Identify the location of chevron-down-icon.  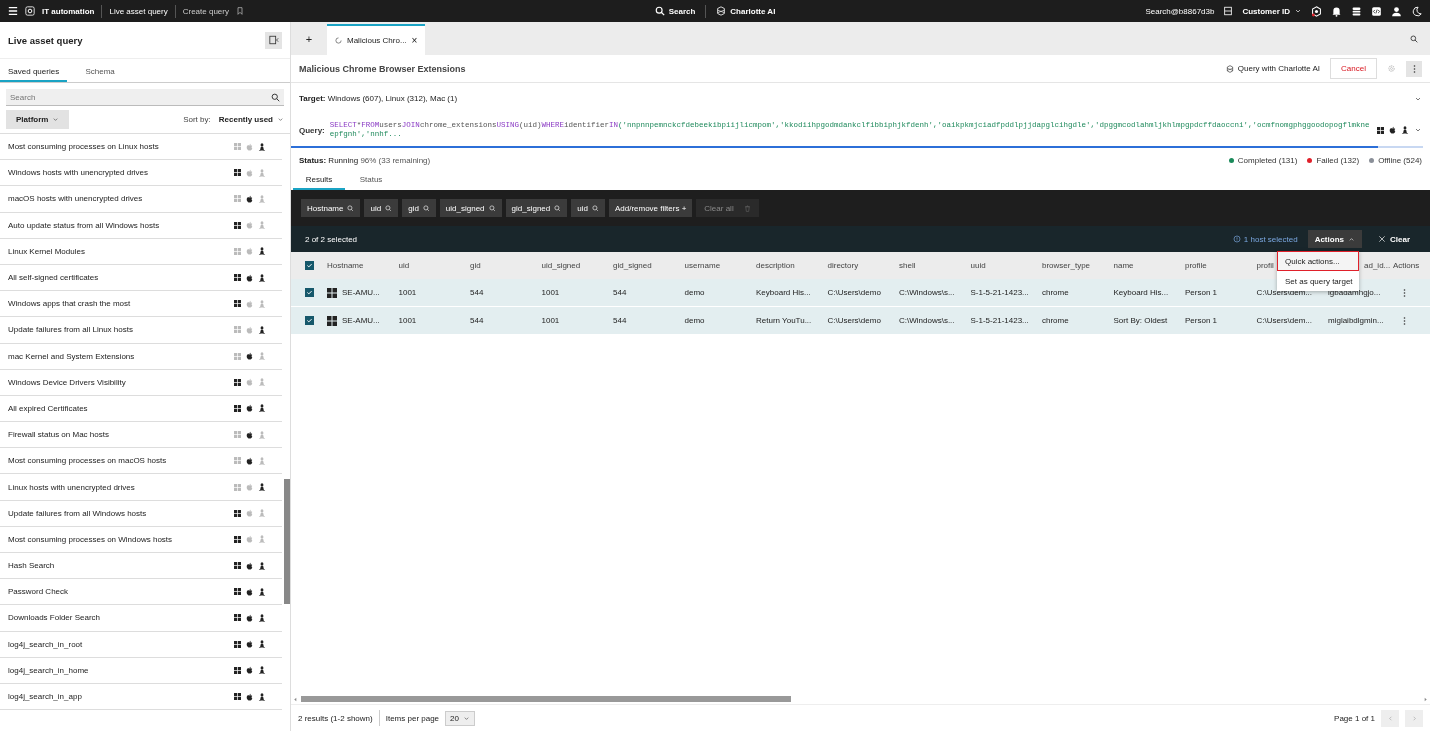
(1418, 130).